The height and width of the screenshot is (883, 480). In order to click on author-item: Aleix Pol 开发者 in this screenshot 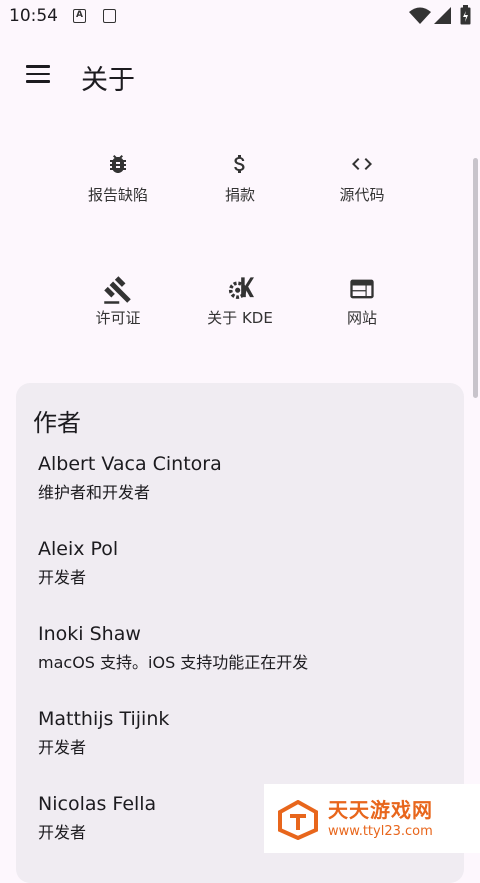, I will do `click(78, 563)`.